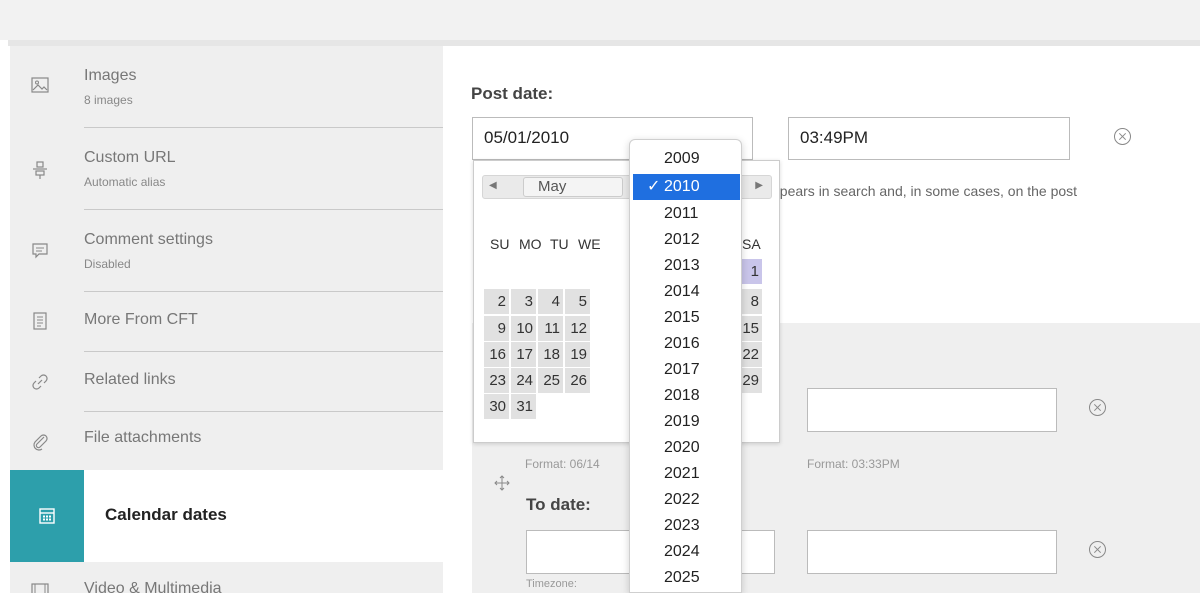 The width and height of the screenshot is (1200, 593). Describe the element at coordinates (125, 182) in the screenshot. I see `sidebar-item-subtext: Automatic alias` at that location.